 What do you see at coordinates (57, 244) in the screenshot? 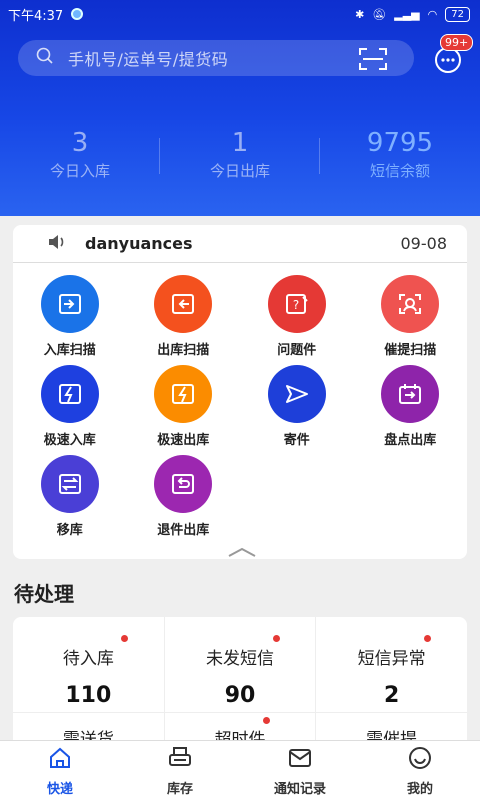
I see `speaker-icon` at bounding box center [57, 244].